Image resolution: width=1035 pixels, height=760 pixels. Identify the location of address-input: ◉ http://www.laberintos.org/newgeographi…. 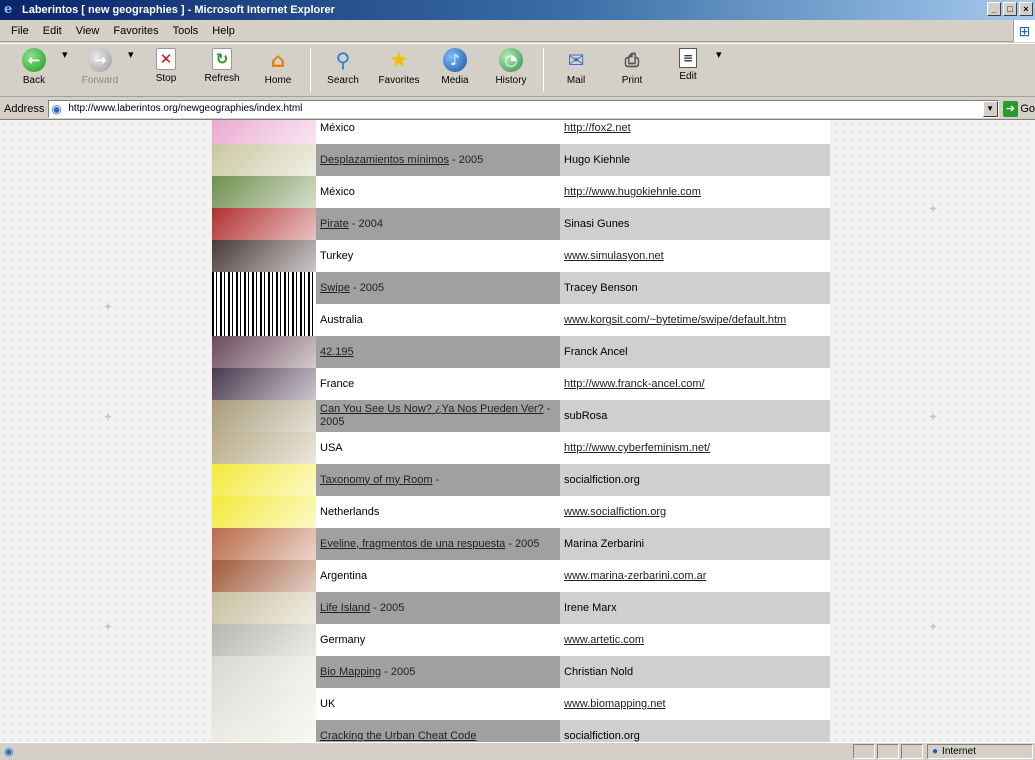
(523, 108).